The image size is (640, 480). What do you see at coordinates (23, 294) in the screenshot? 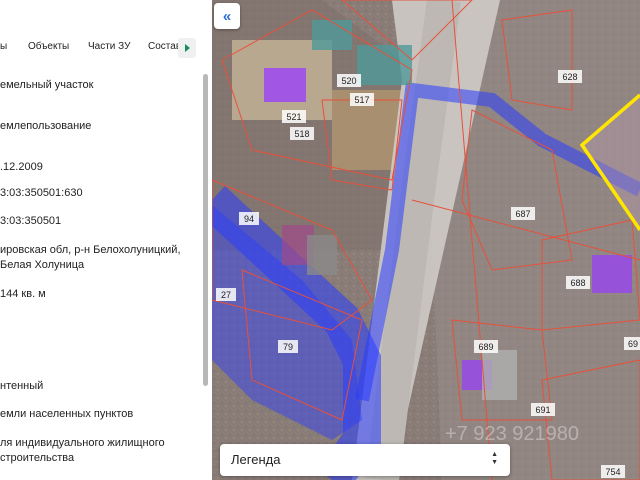
I see `info-area: 144 кв. м` at bounding box center [23, 294].